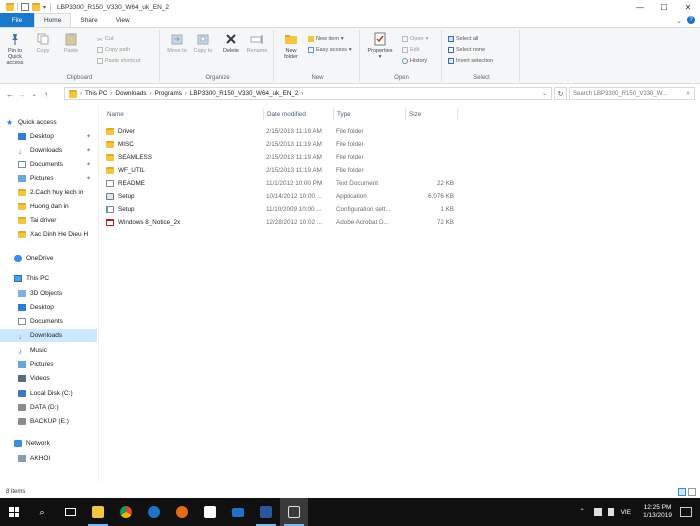 This screenshot has height=526, width=700. I want to click on nav-music: ♪ Music, so click(48, 350).